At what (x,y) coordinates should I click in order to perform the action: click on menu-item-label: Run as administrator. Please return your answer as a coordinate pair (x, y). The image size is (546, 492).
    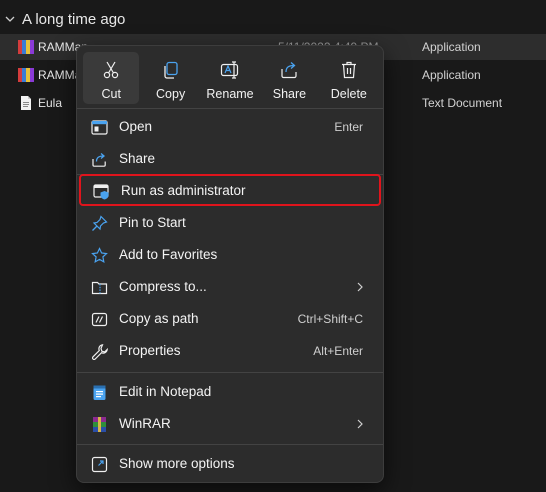
    Looking at the image, I should click on (183, 190).